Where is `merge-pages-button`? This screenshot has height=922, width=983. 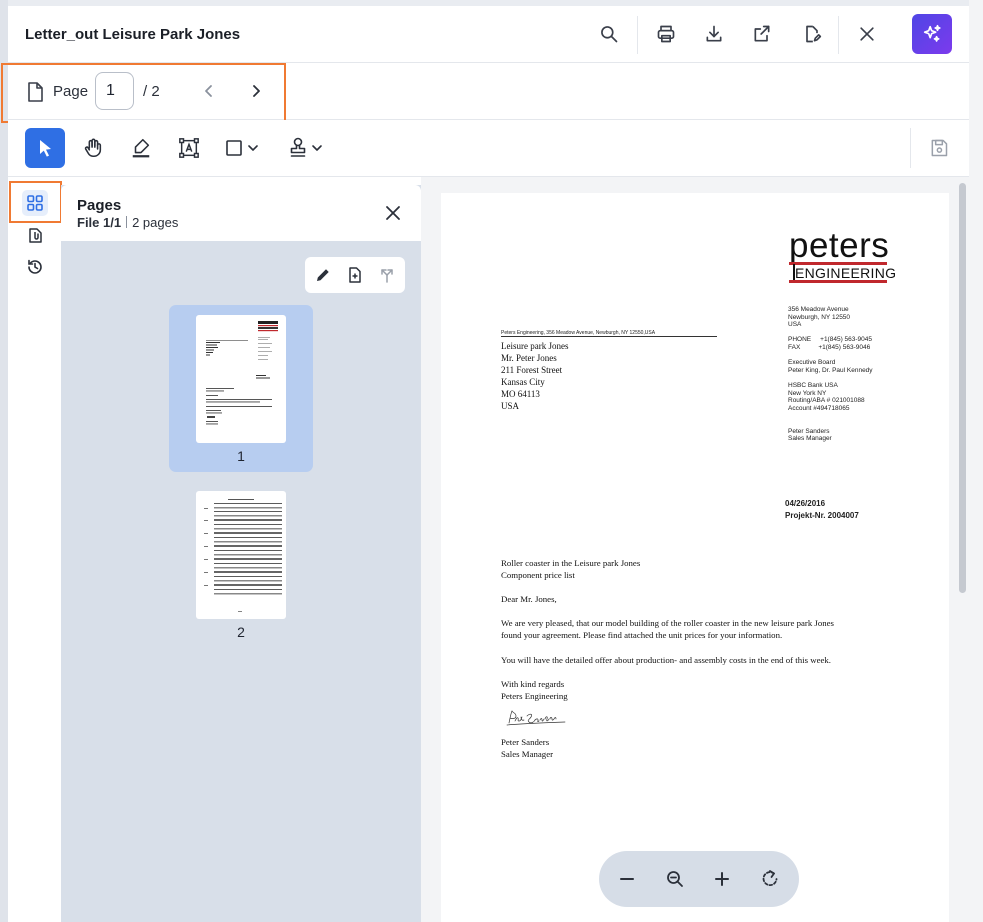
merge-pages-button is located at coordinates (387, 275).